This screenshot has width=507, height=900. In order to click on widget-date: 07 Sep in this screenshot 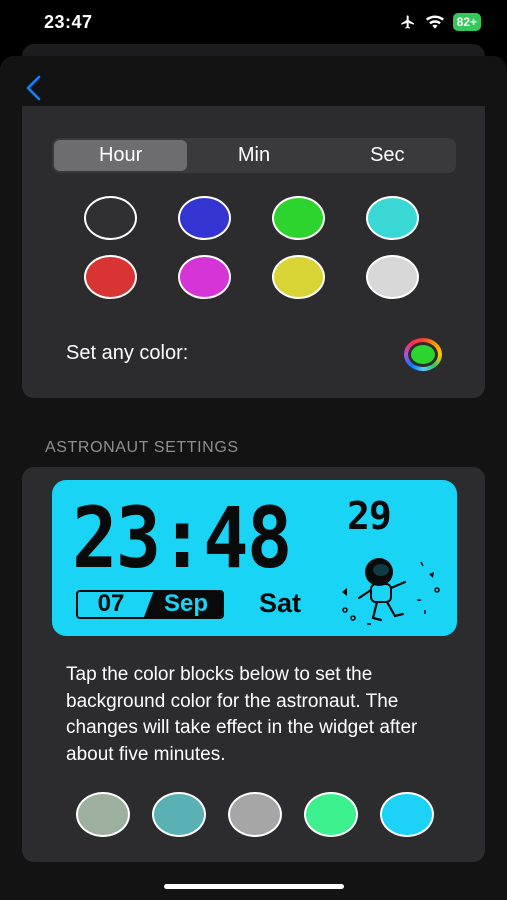, I will do `click(150, 604)`.